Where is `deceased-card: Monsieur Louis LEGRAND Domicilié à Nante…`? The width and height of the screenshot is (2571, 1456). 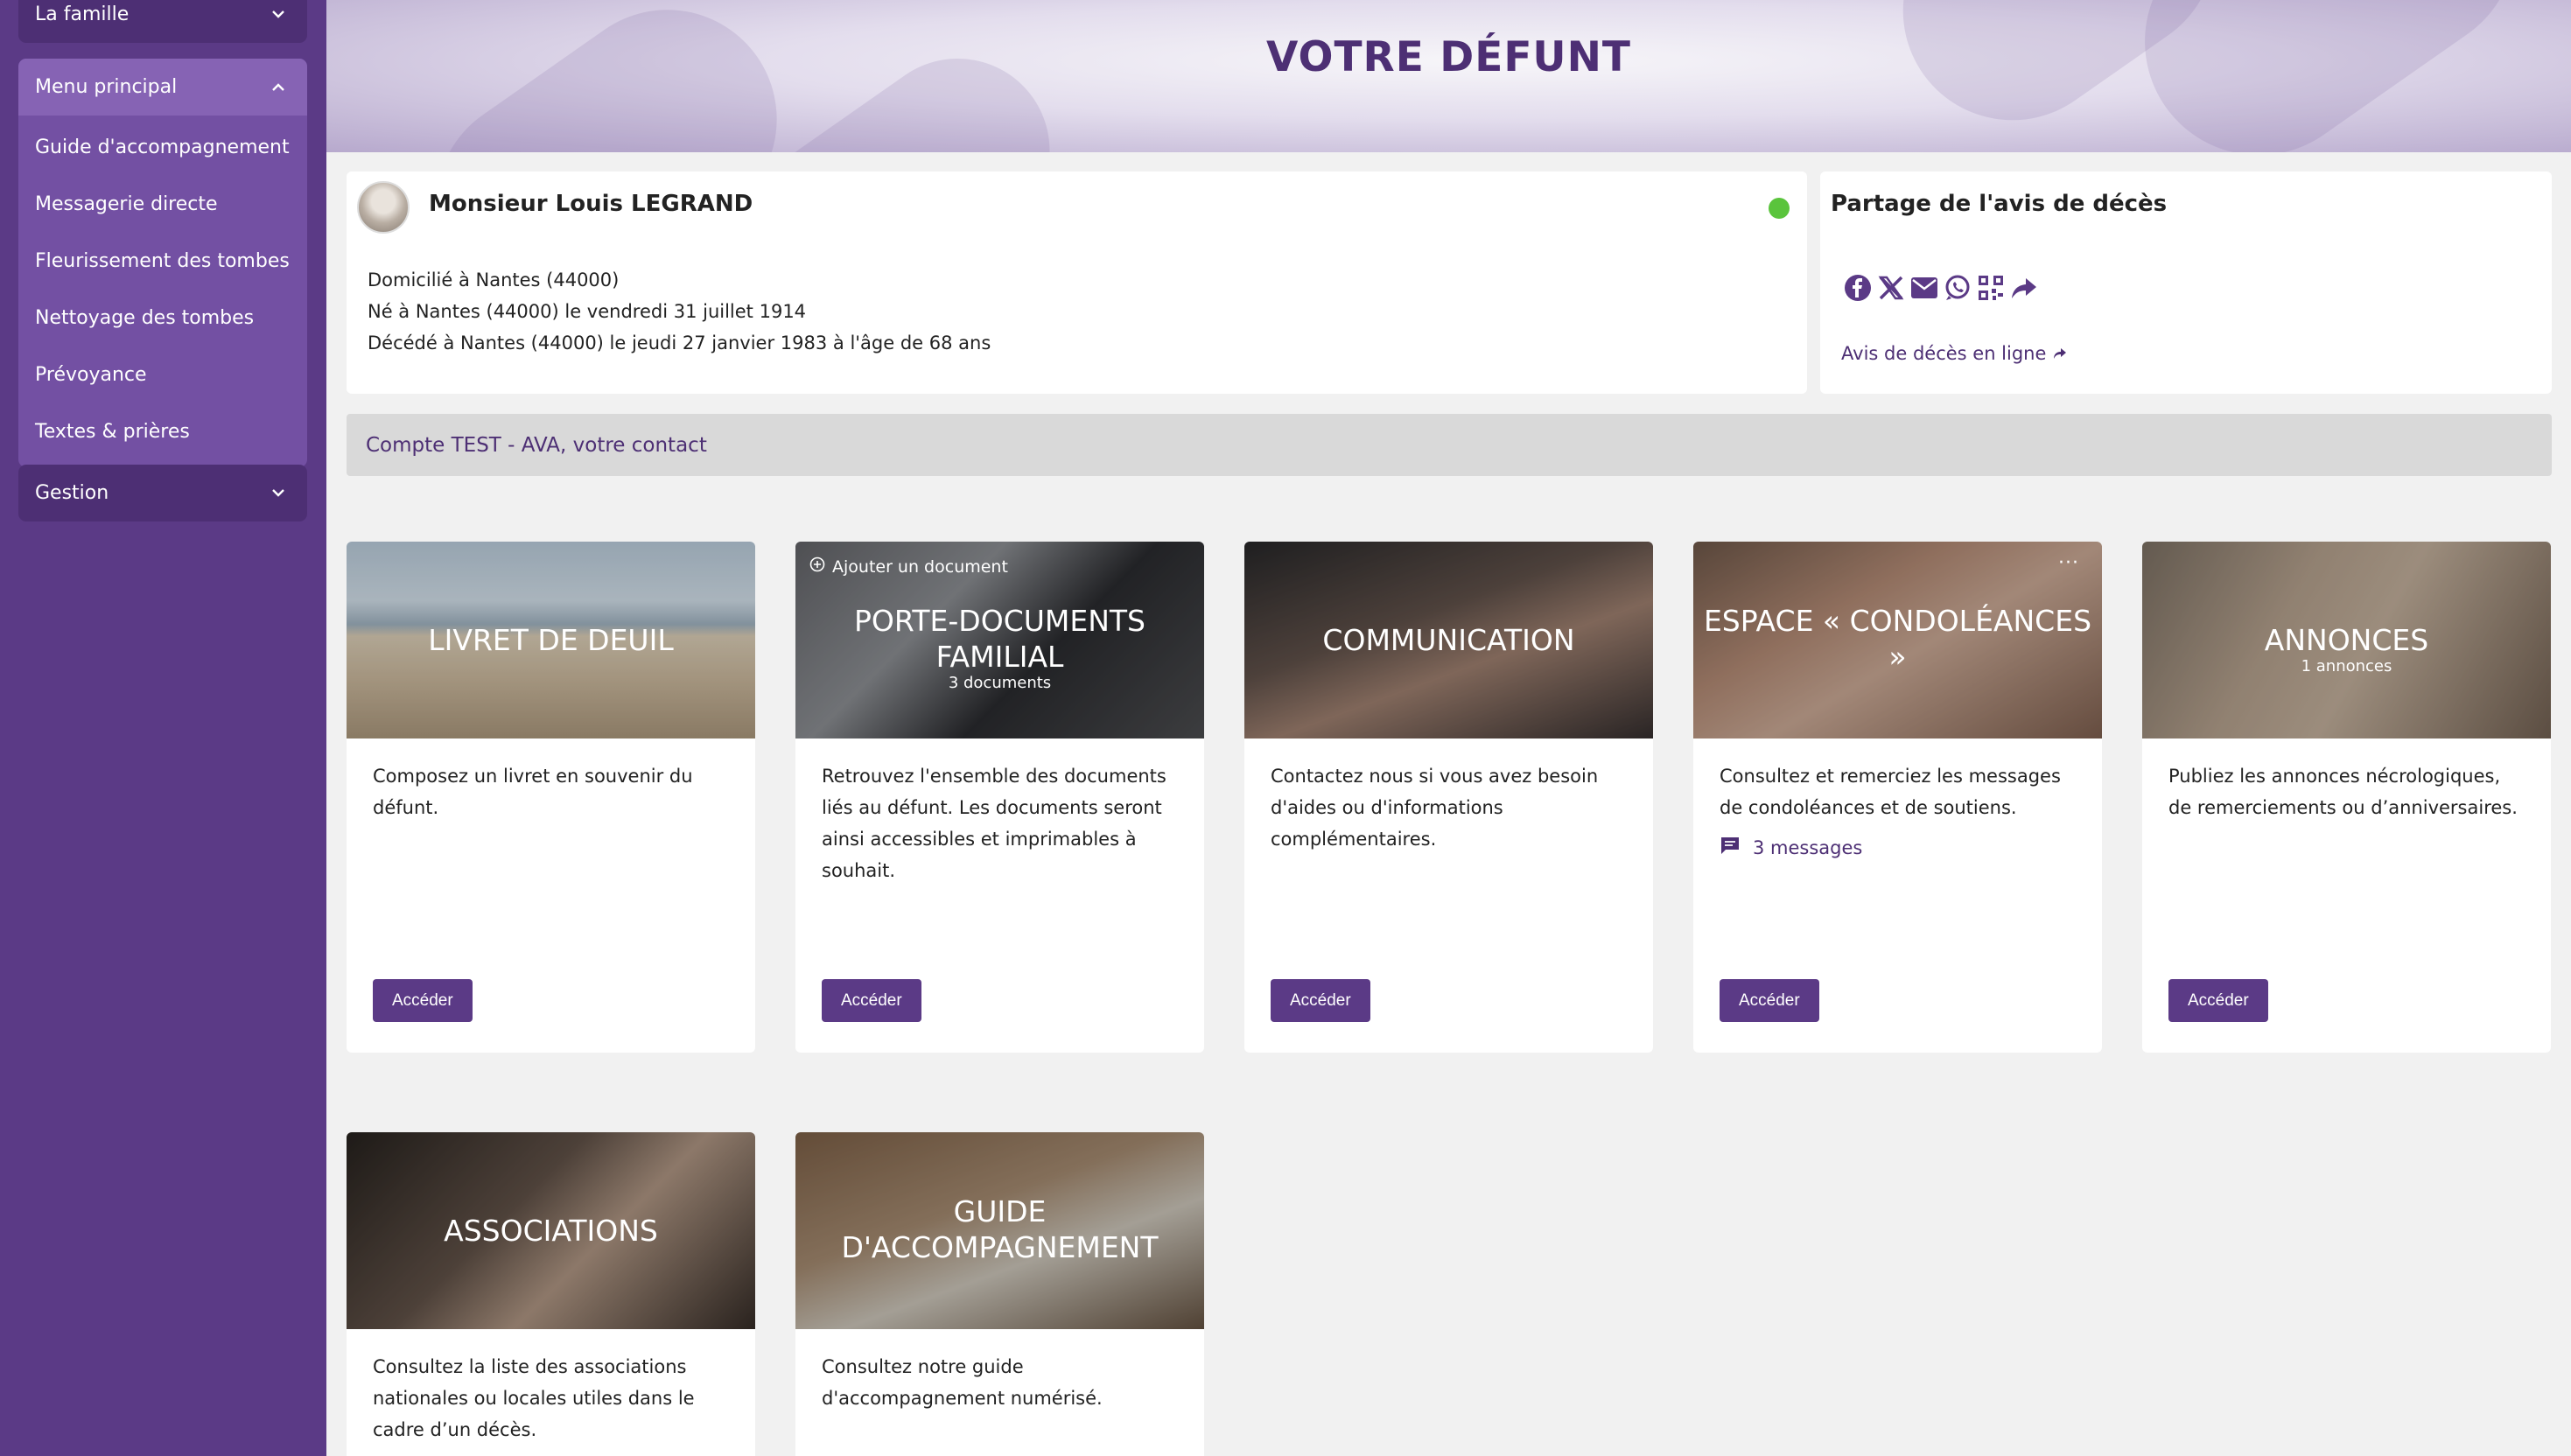 deceased-card: Monsieur Louis LEGRAND Domicilié à Nante… is located at coordinates (1077, 283).